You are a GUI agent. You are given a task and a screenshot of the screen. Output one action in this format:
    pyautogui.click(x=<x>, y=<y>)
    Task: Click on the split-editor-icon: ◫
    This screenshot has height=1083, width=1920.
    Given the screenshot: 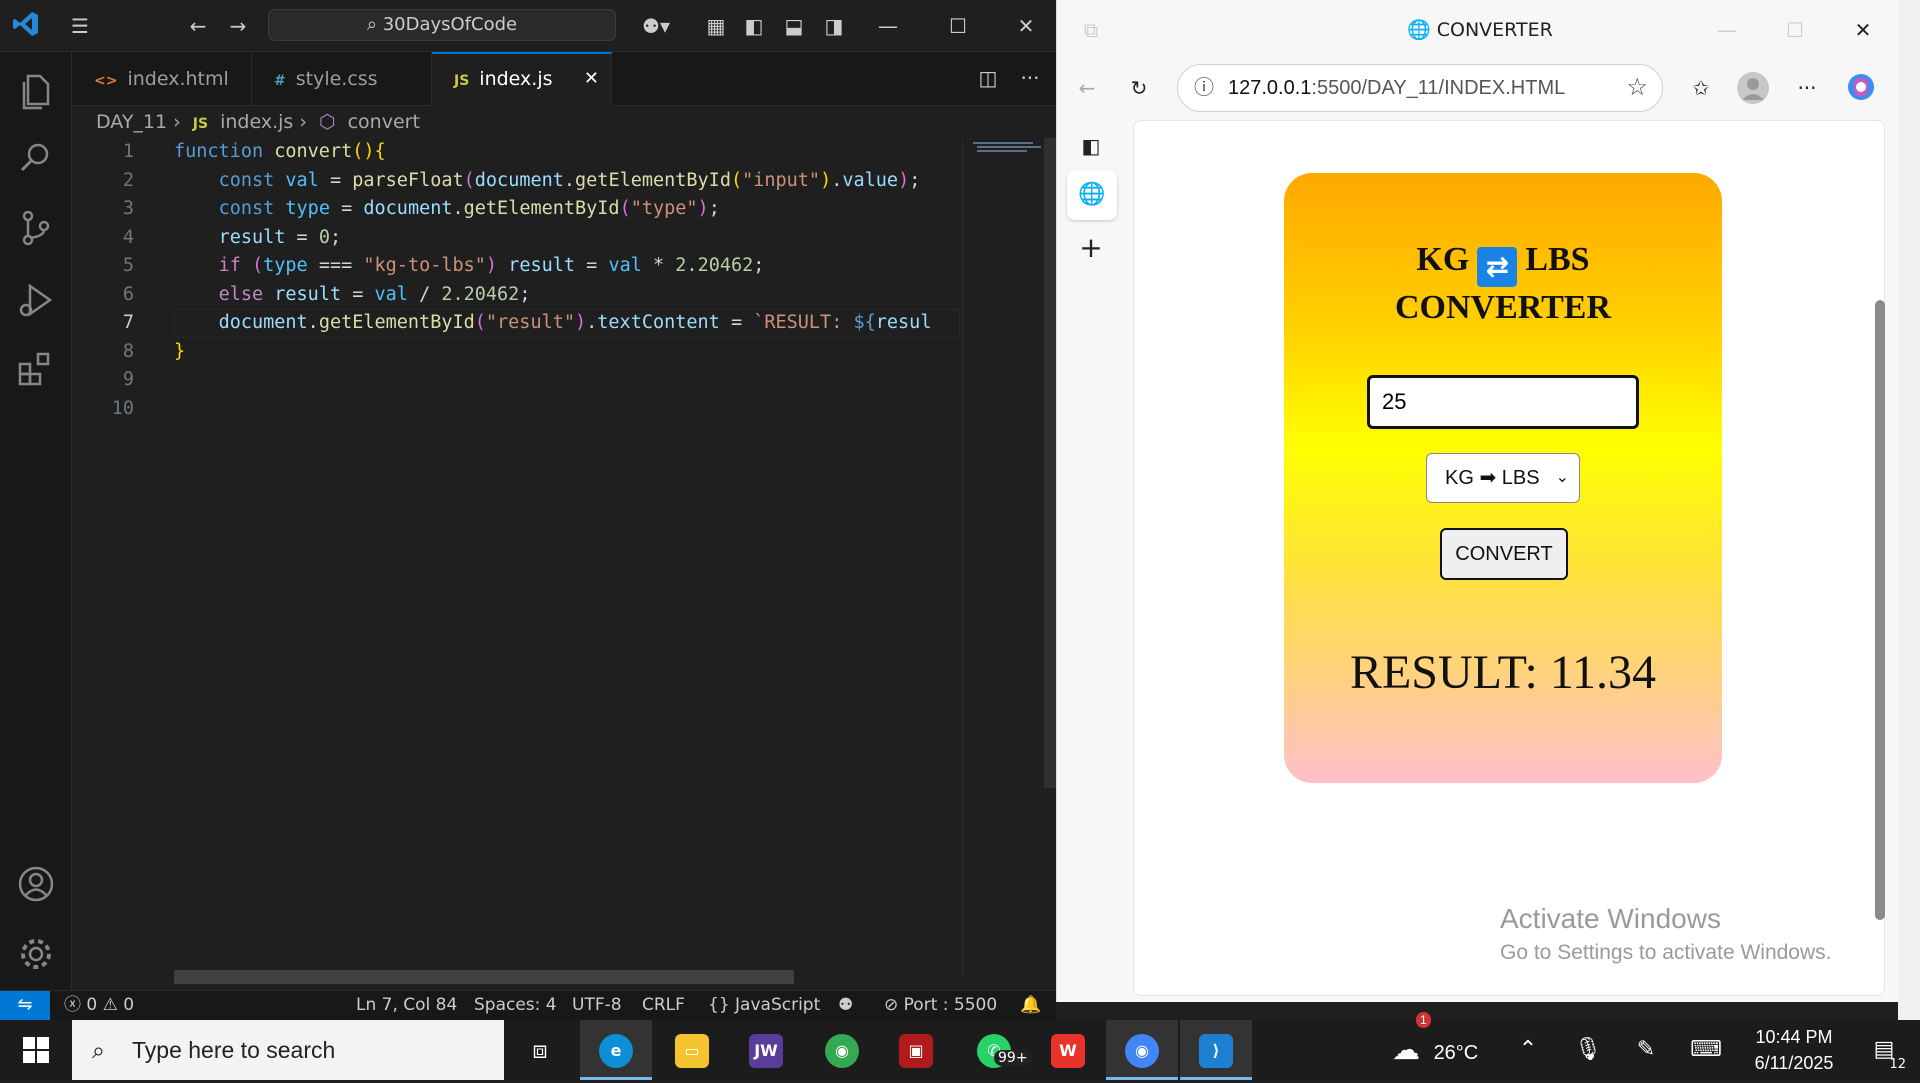 What is the action you would take?
    pyautogui.click(x=988, y=78)
    